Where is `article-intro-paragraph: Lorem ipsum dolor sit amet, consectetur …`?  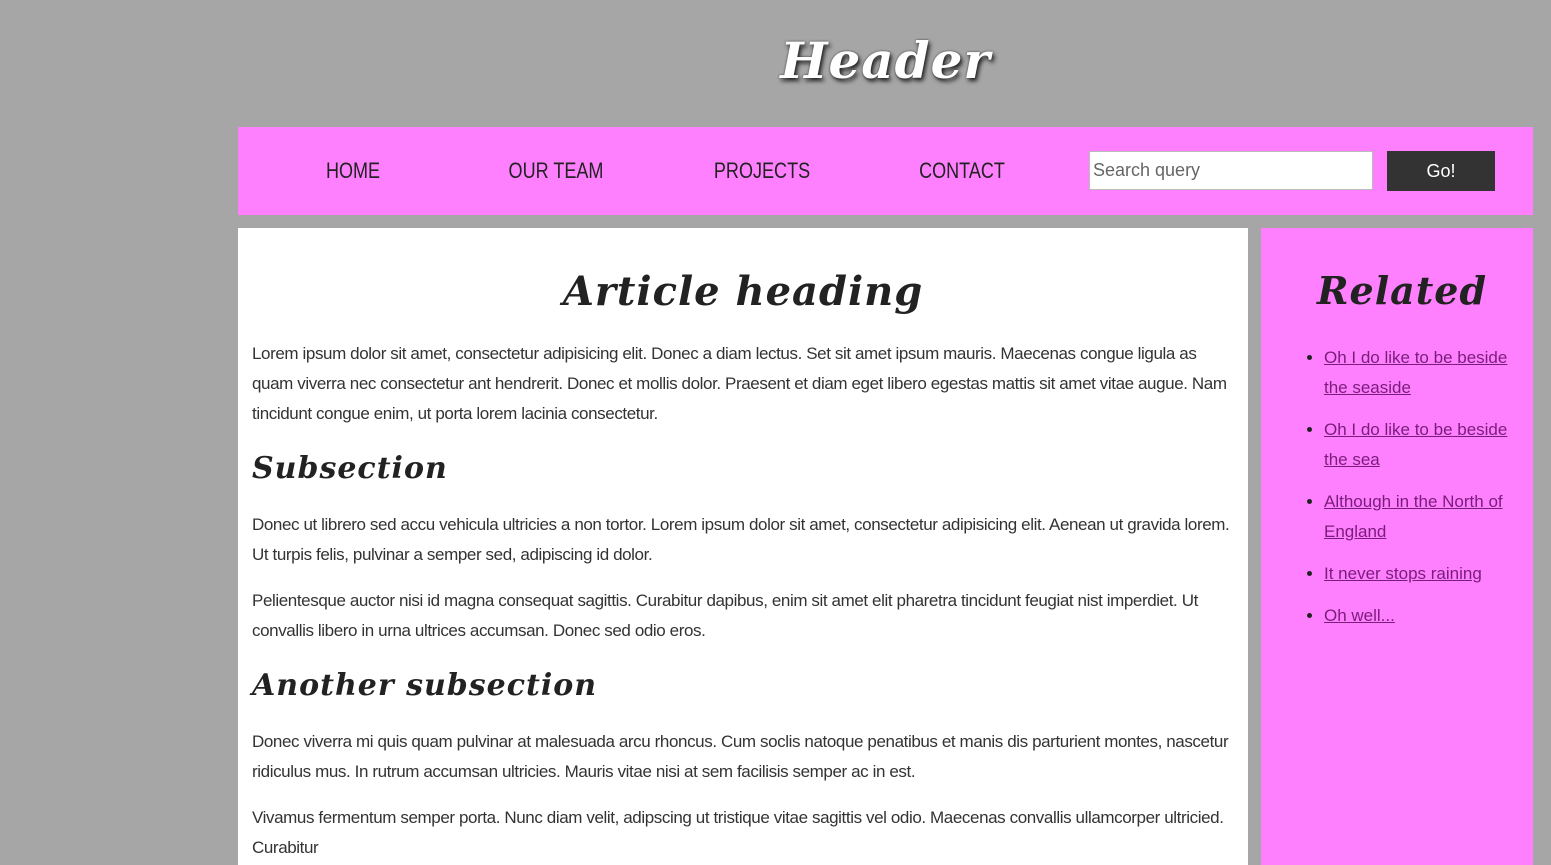
article-intro-paragraph: Lorem ipsum dolor sit amet, consectetur … is located at coordinates (739, 383).